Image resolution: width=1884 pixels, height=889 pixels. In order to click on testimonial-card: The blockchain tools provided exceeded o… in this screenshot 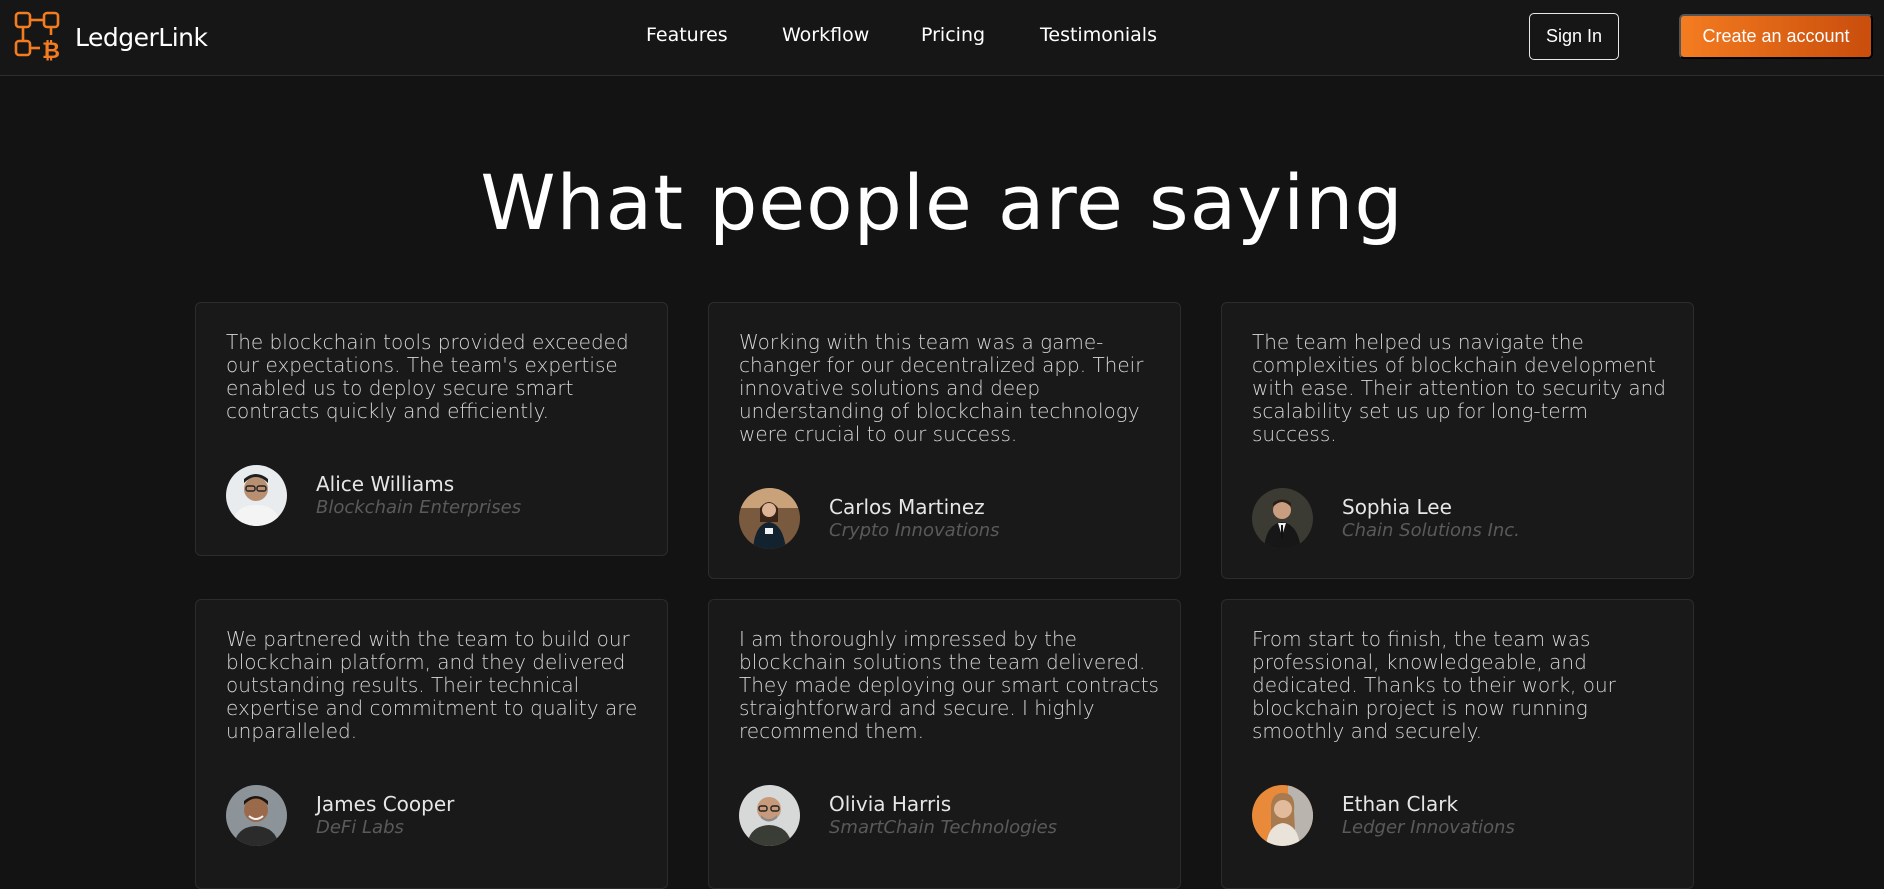, I will do `click(431, 429)`.